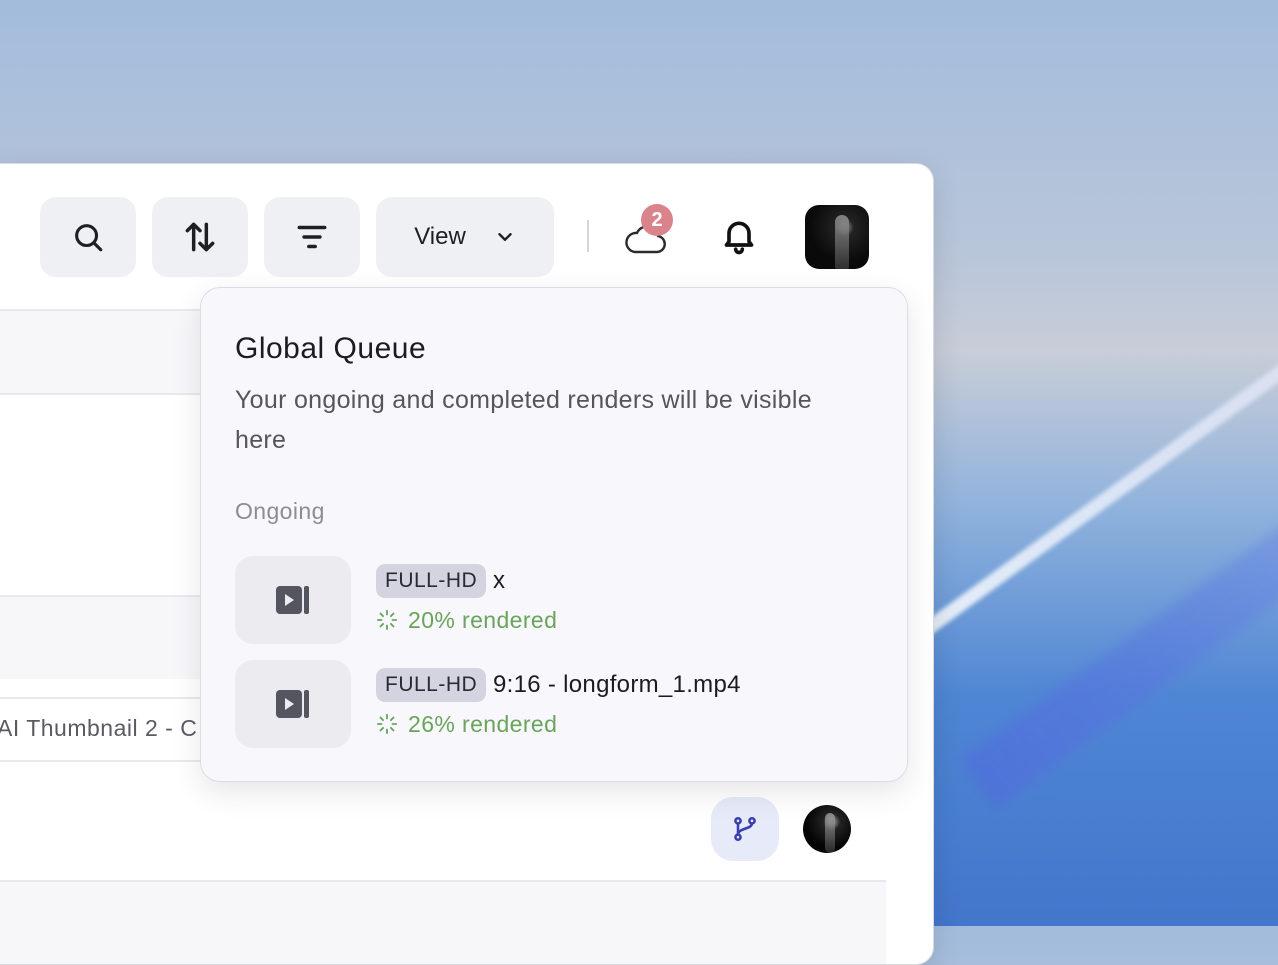  I want to click on view-dropdown-label: View, so click(440, 236).